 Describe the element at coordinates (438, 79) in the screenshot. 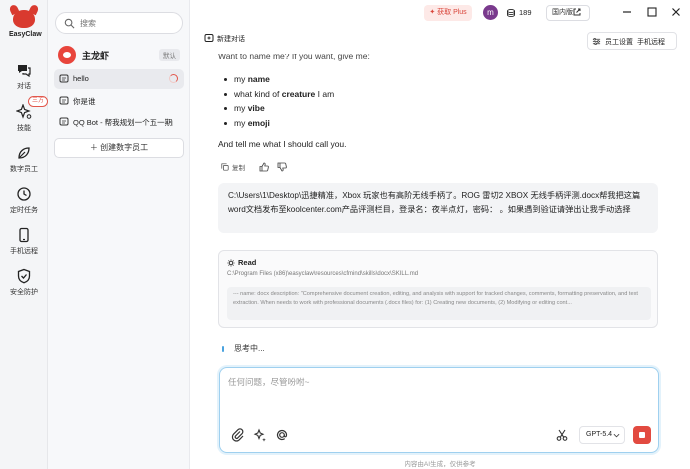

I see `list-item: my name` at that location.